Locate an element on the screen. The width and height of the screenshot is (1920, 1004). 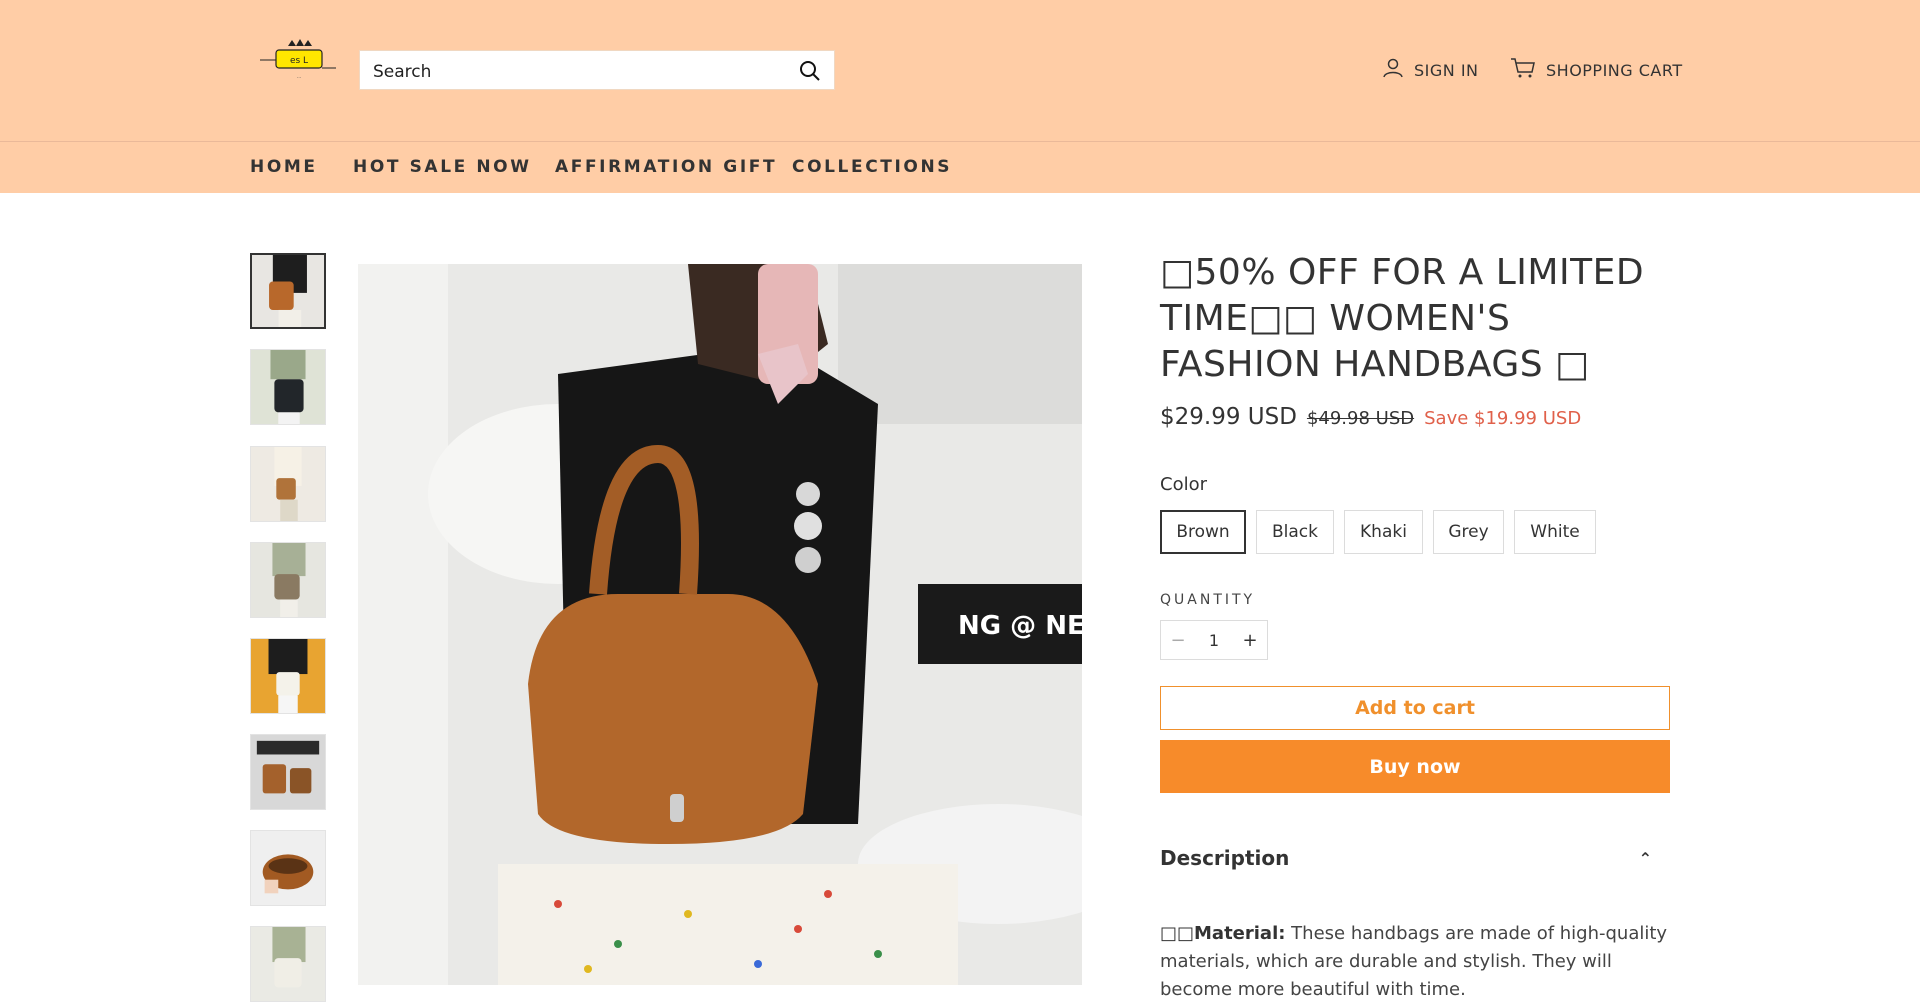
sign-in-link: SIGN IN is located at coordinates (1430, 70).